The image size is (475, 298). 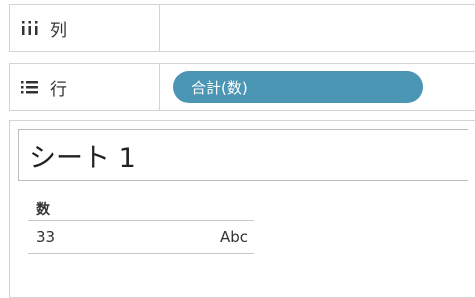 I want to click on row-mark-label: Abc, so click(x=233, y=237).